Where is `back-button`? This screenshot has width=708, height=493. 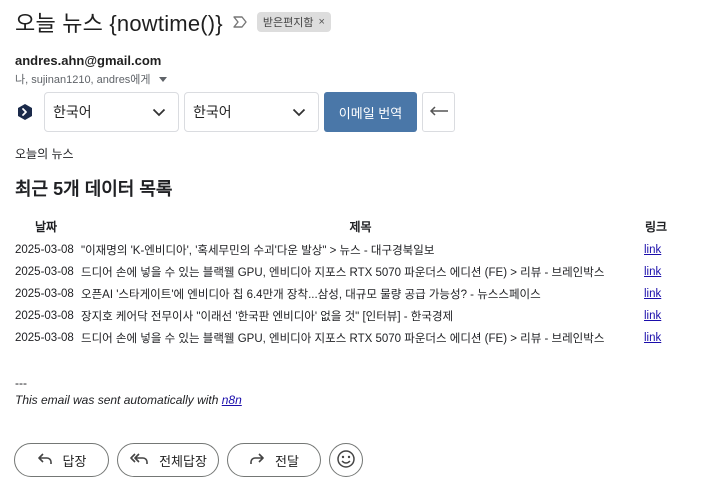
back-button is located at coordinates (438, 112).